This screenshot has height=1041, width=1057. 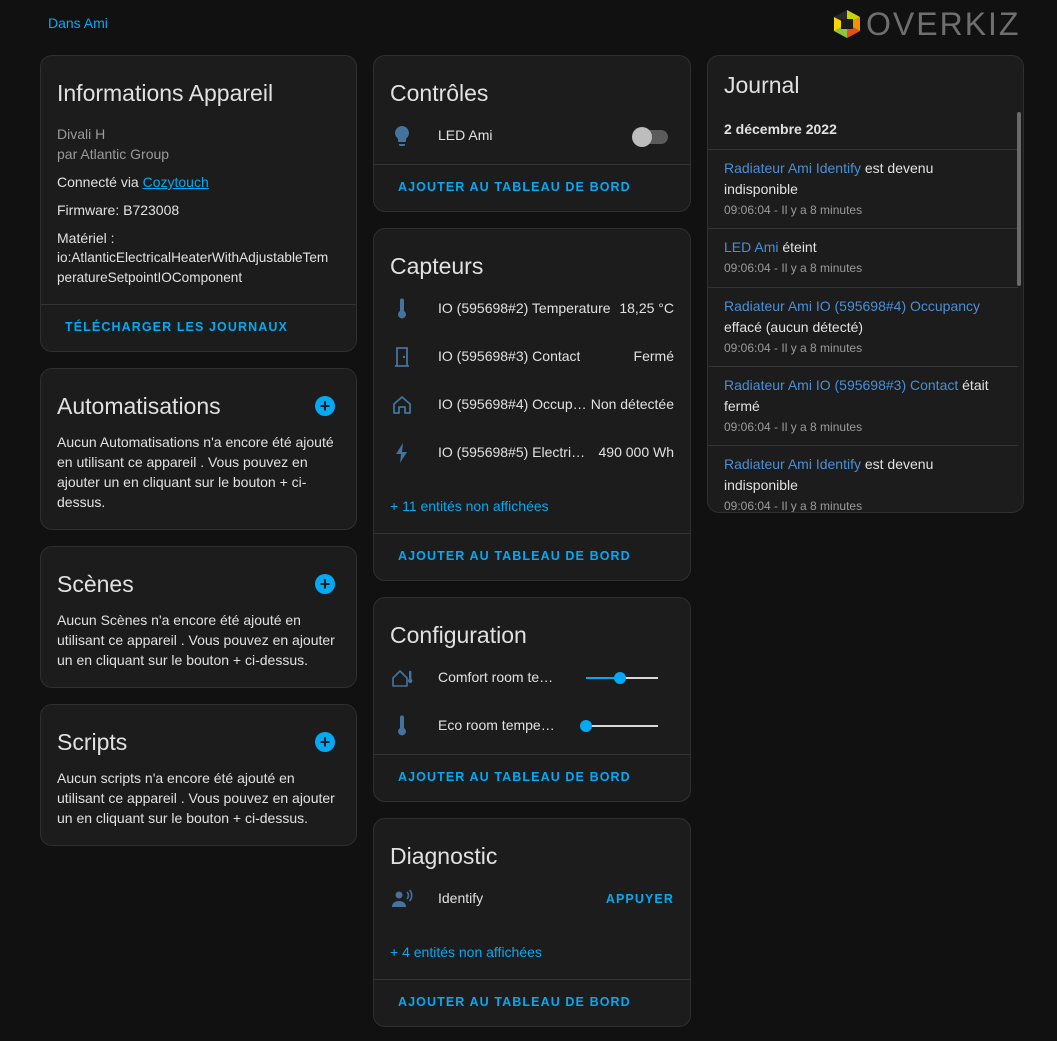 What do you see at coordinates (402, 898) in the screenshot?
I see `account-voice-icon` at bounding box center [402, 898].